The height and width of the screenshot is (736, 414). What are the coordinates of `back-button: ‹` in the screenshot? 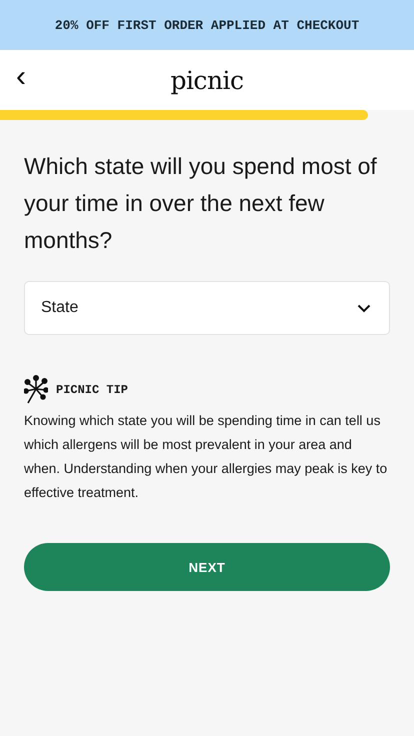 It's located at (21, 77).